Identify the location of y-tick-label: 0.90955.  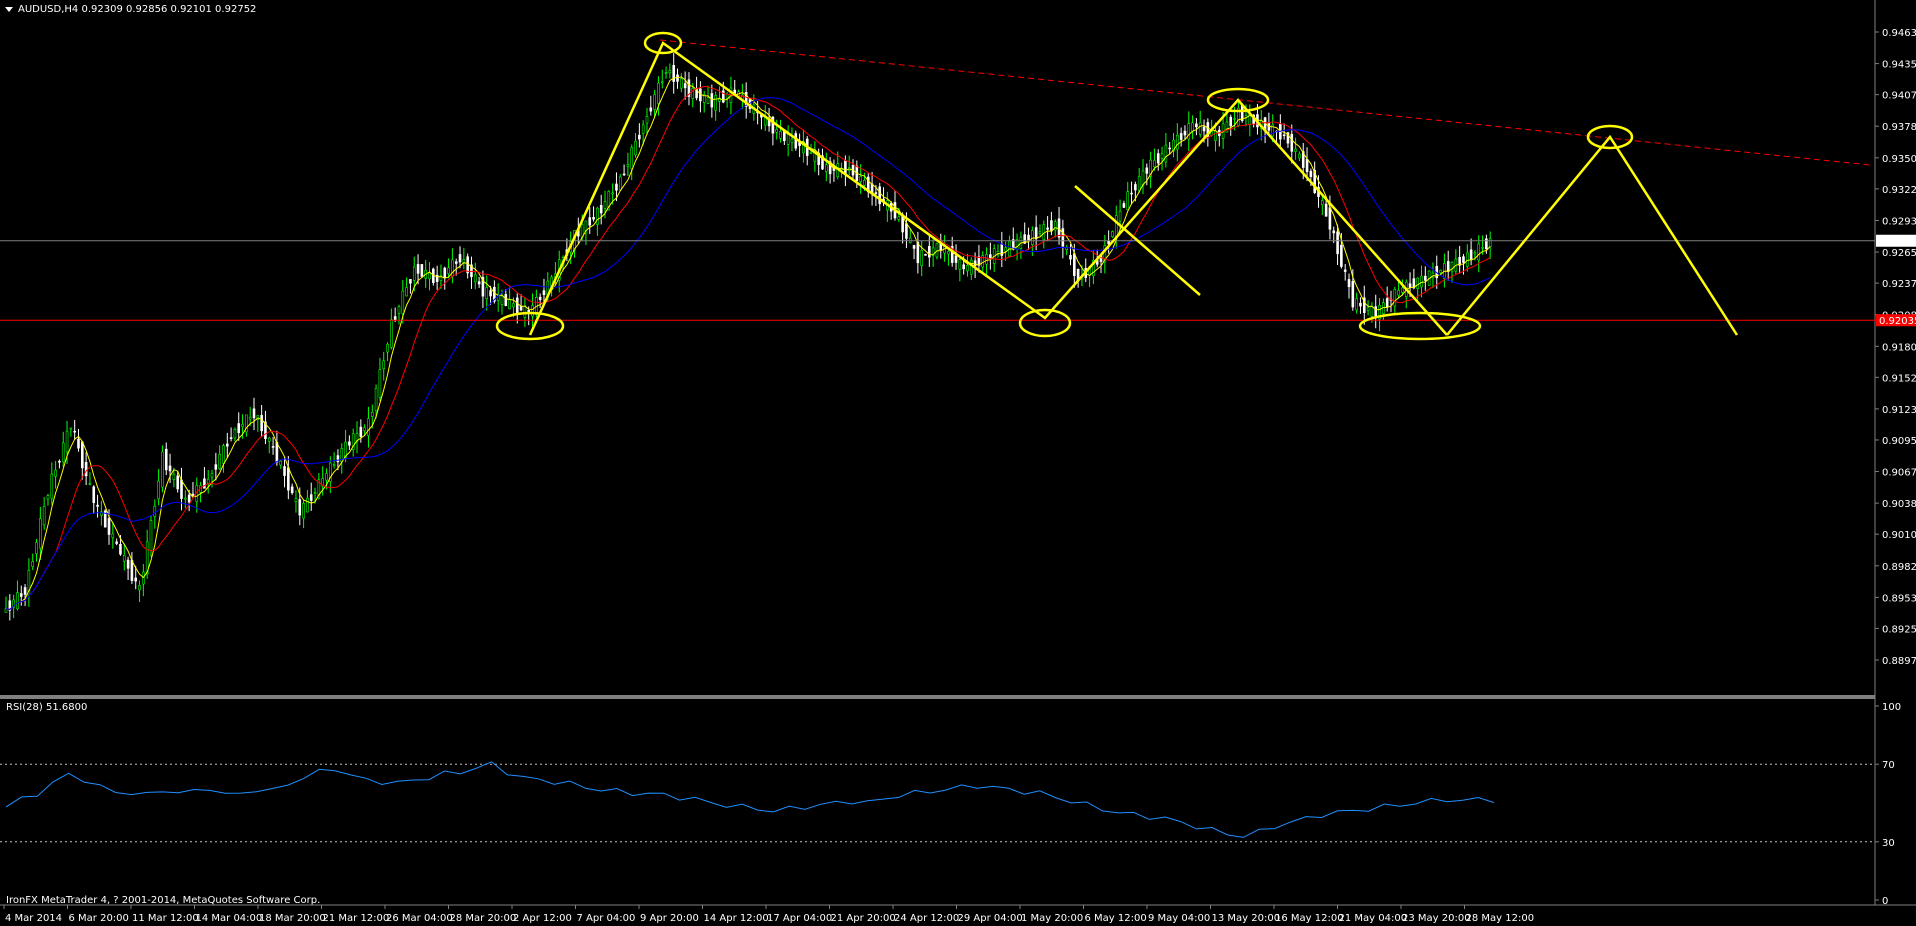
(1899, 441).